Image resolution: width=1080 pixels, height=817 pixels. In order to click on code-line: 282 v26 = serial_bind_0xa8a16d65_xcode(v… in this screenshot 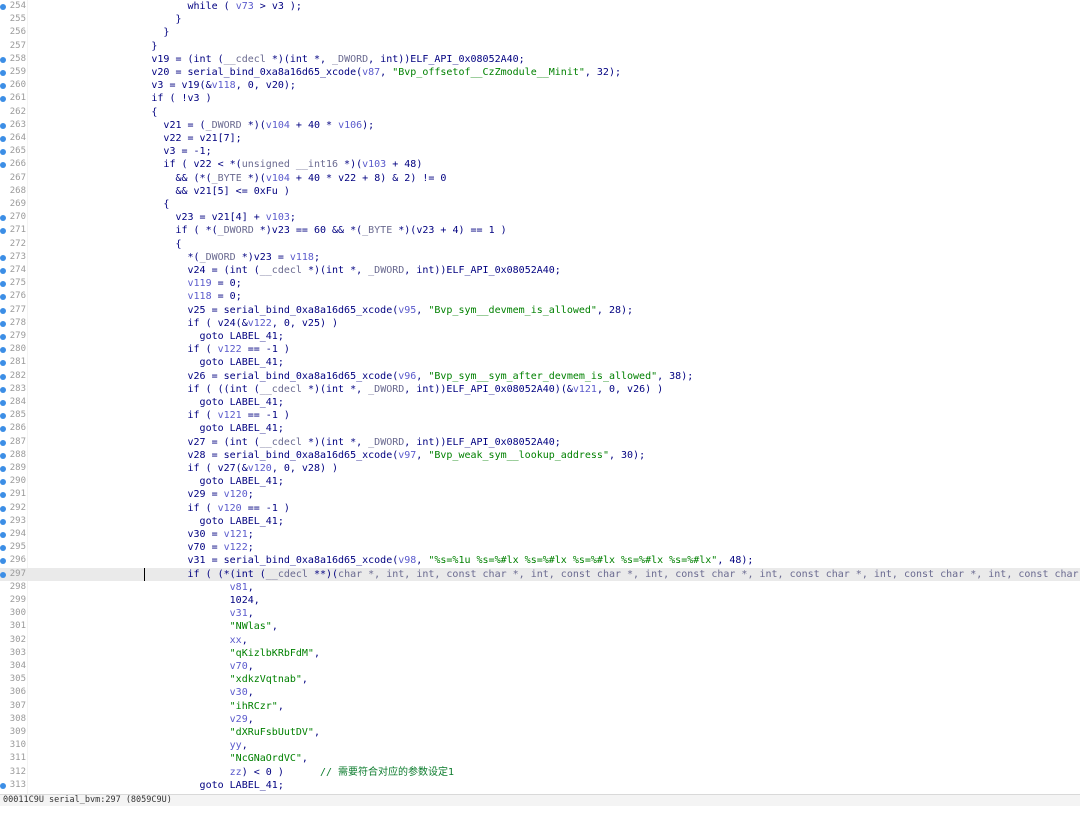, I will do `click(540, 376)`.